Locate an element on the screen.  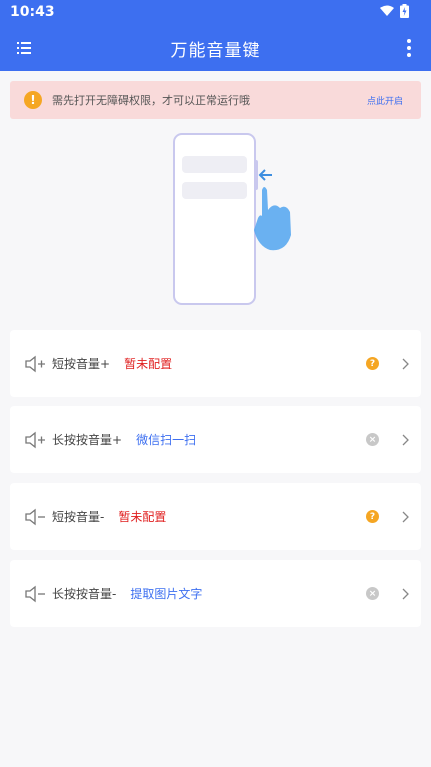
wifi-icon is located at coordinates (387, 10).